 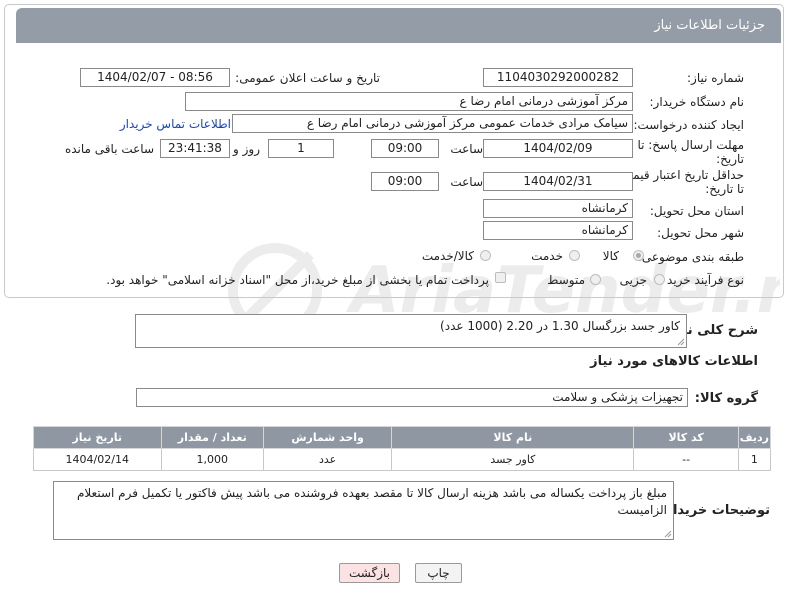 What do you see at coordinates (97, 459) in the screenshot?
I see `cell-need-date: 1404/02/14` at bounding box center [97, 459].